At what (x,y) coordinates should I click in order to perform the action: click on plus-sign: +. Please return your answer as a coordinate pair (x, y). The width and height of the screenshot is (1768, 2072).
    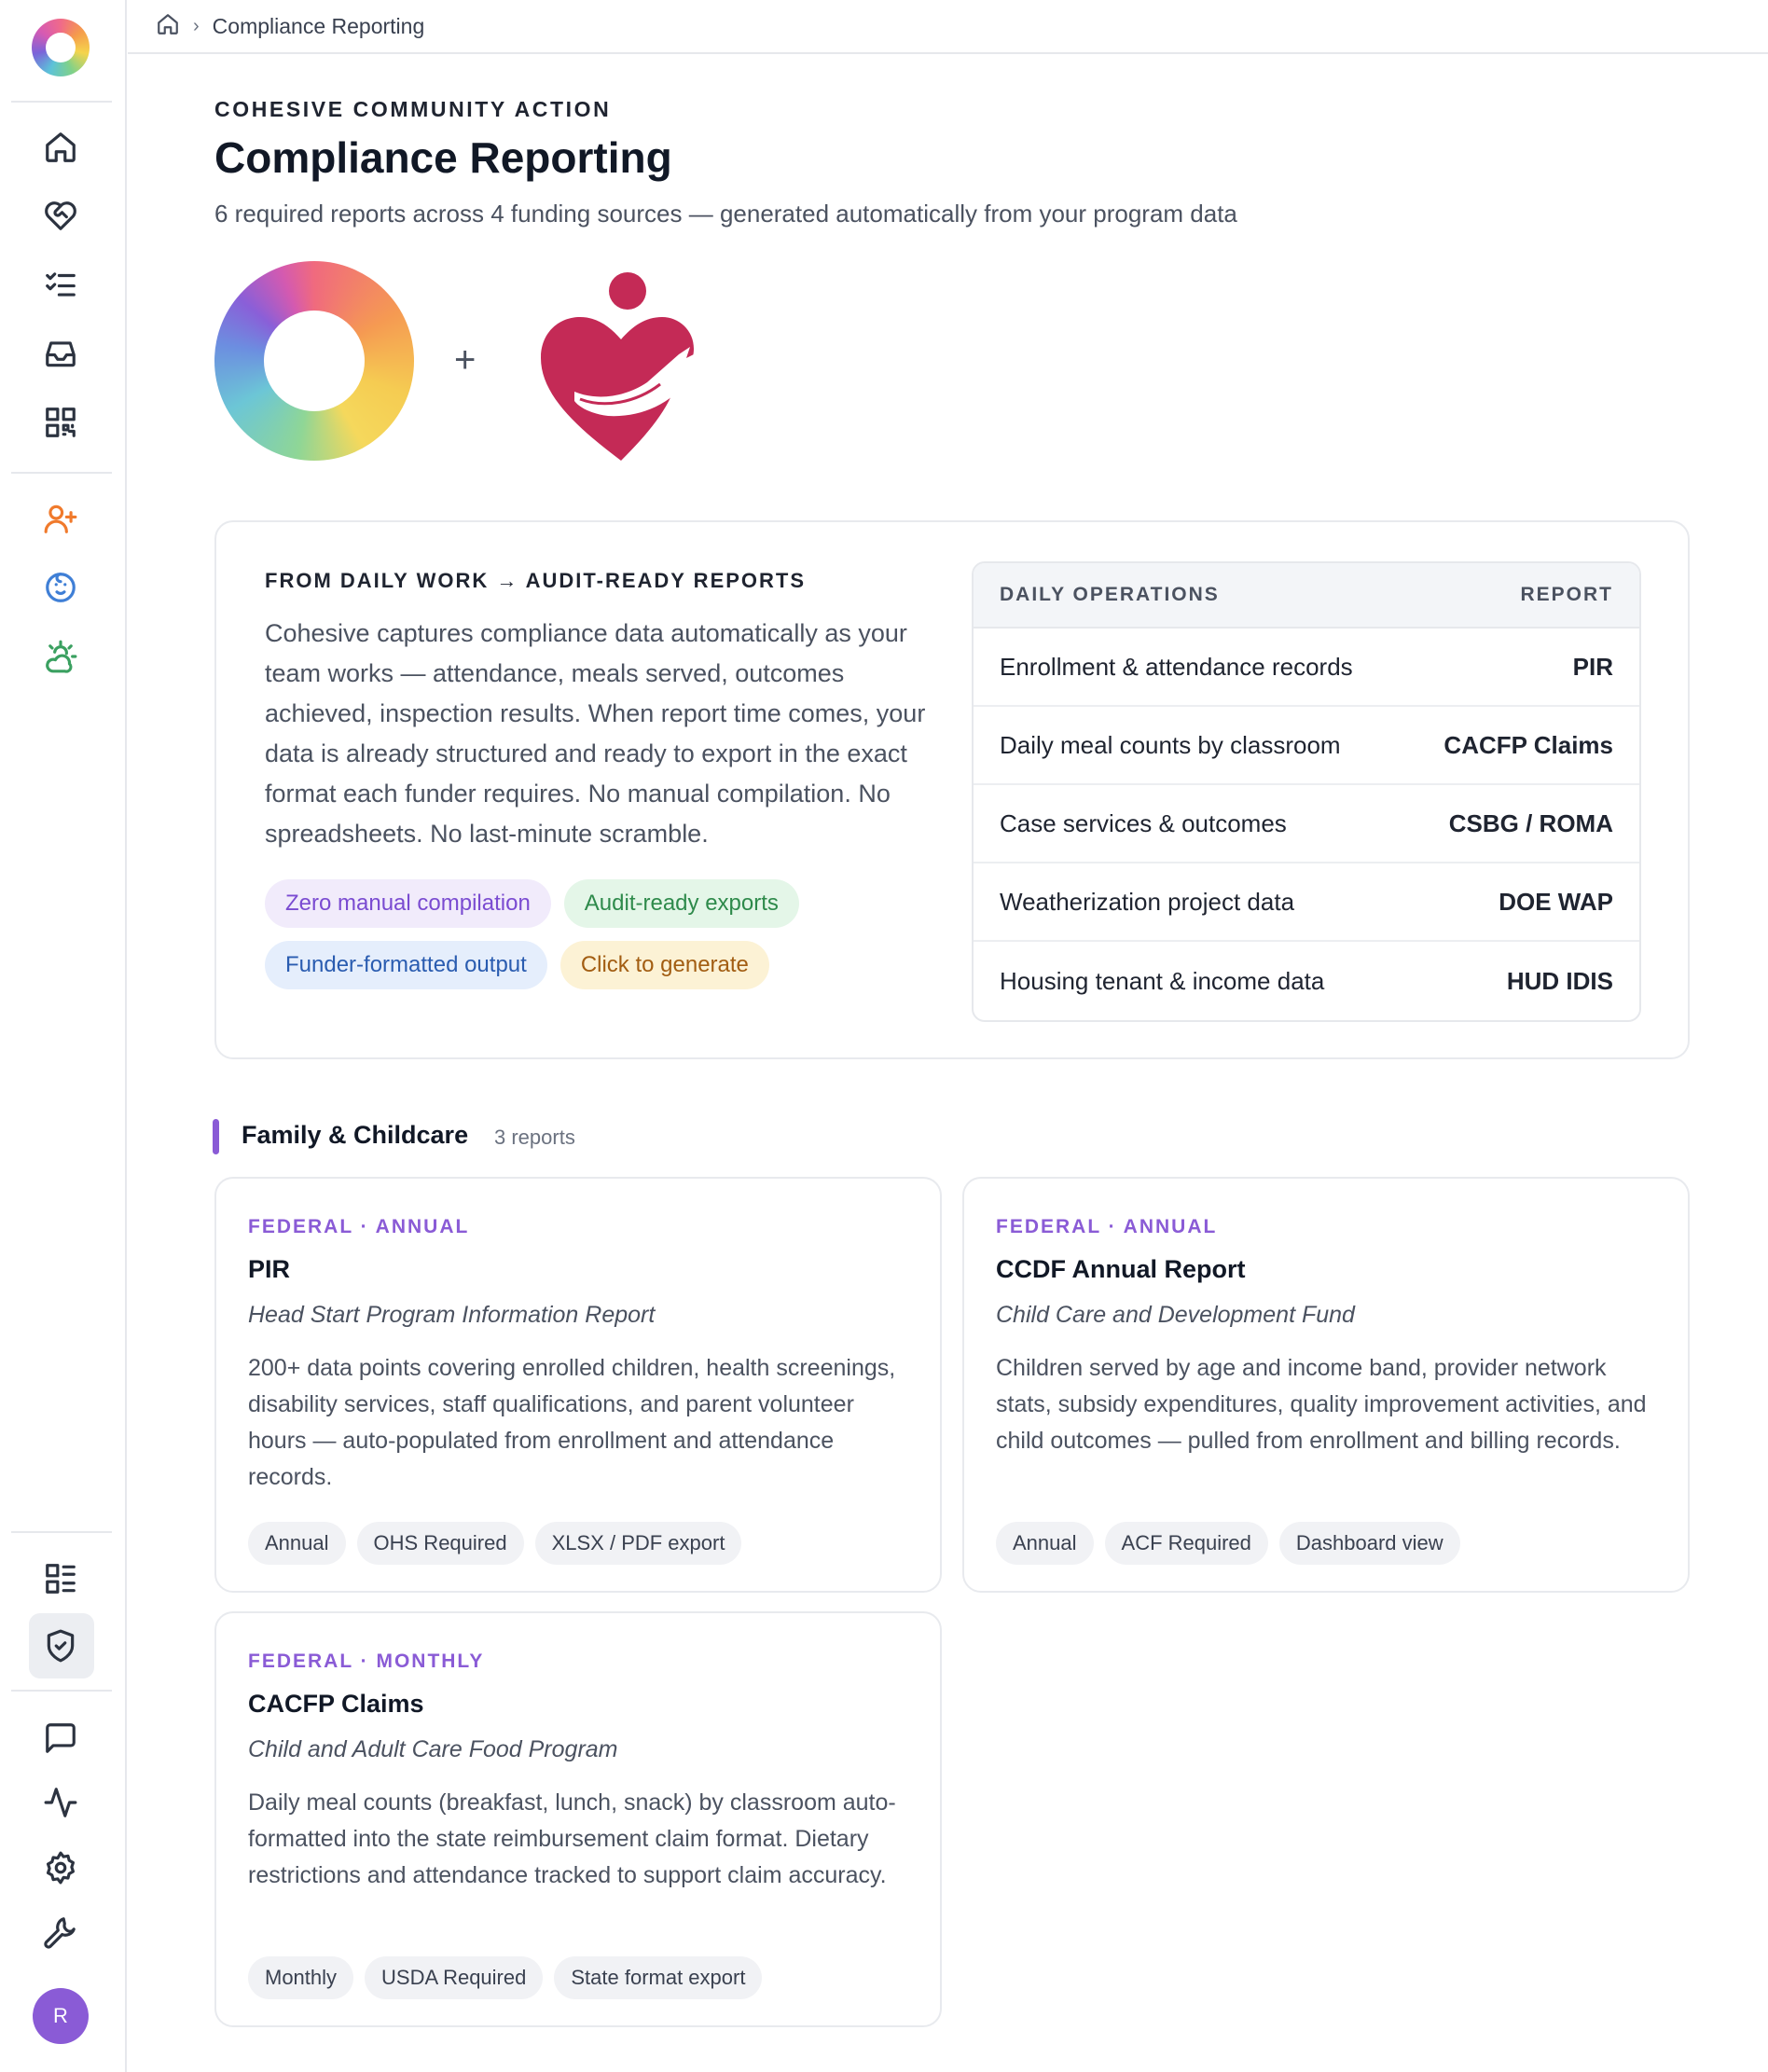
    Looking at the image, I should click on (465, 359).